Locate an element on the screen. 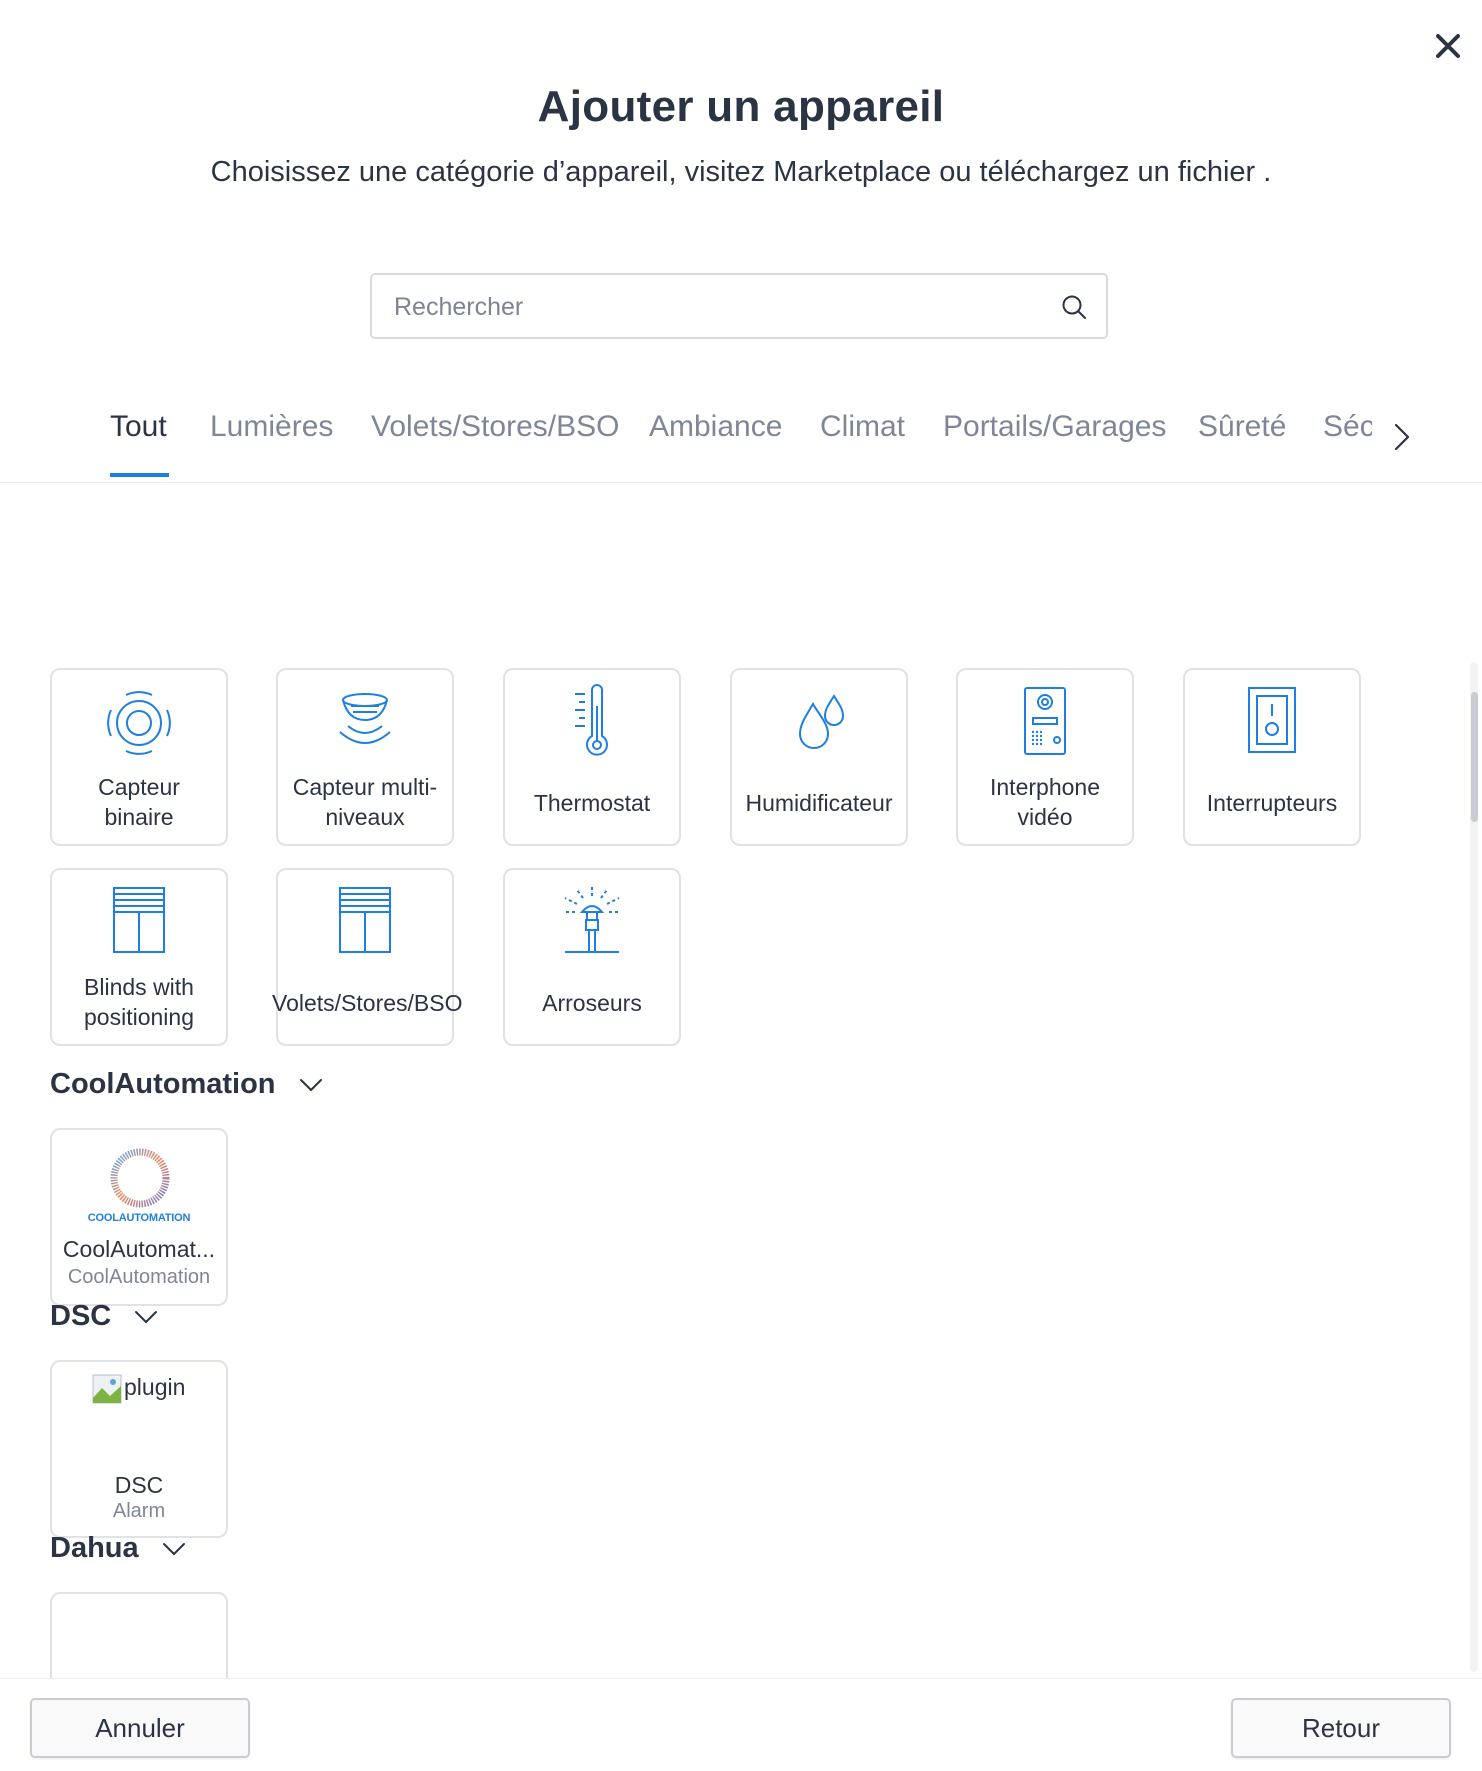  plugin-name: DSC is located at coordinates (139, 1485).